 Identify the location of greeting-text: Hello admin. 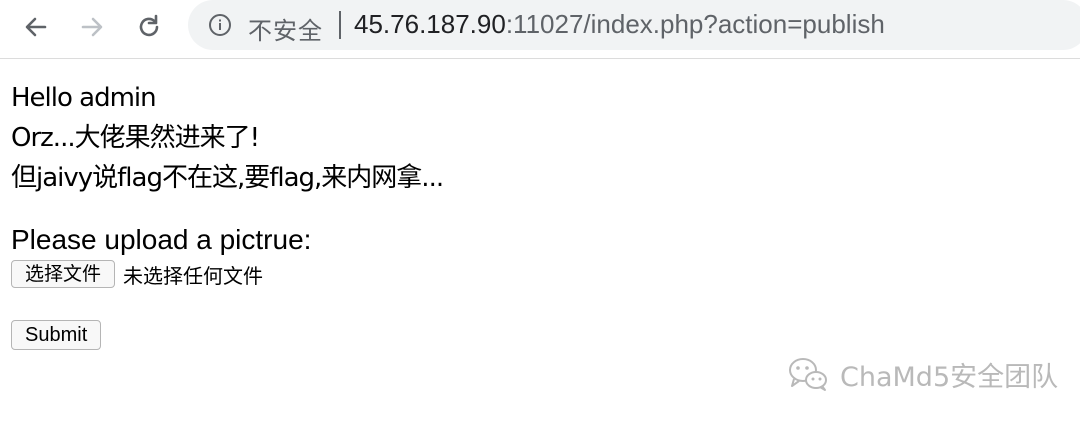
(84, 98).